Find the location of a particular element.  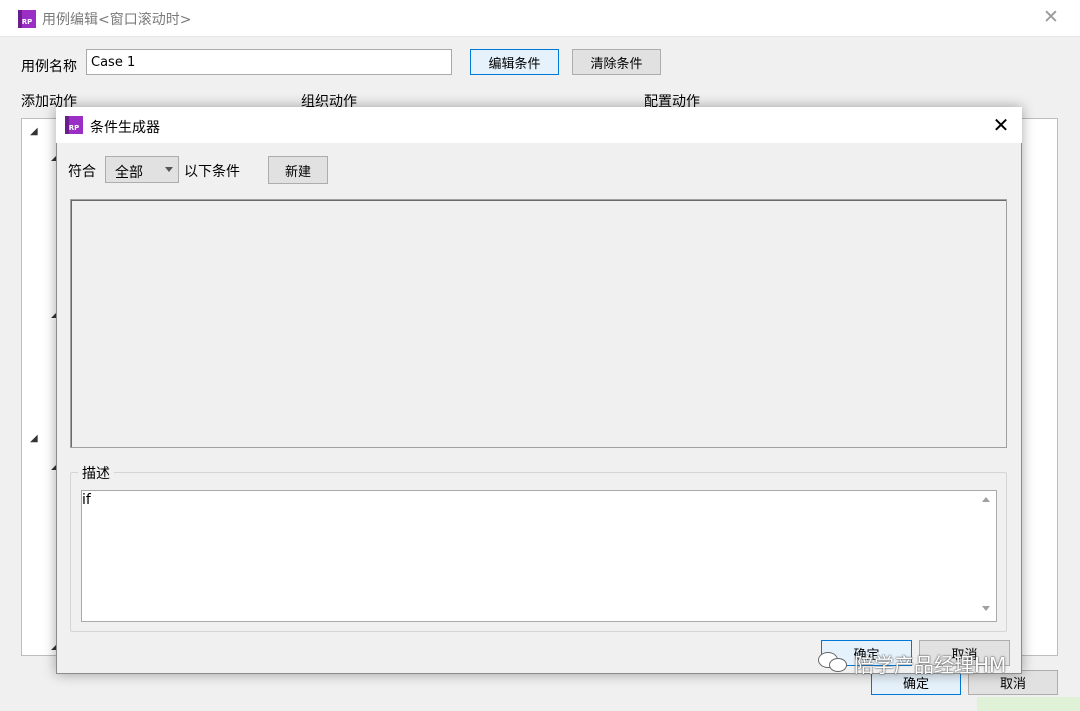

scroll-down-arrow-icon is located at coordinates (986, 608).